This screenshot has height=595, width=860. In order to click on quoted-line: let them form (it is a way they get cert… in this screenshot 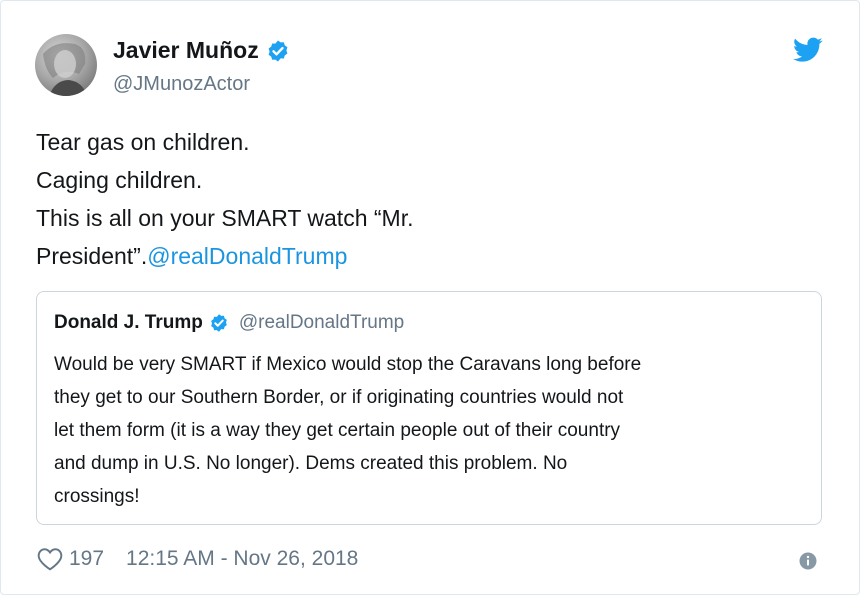, I will do `click(337, 430)`.